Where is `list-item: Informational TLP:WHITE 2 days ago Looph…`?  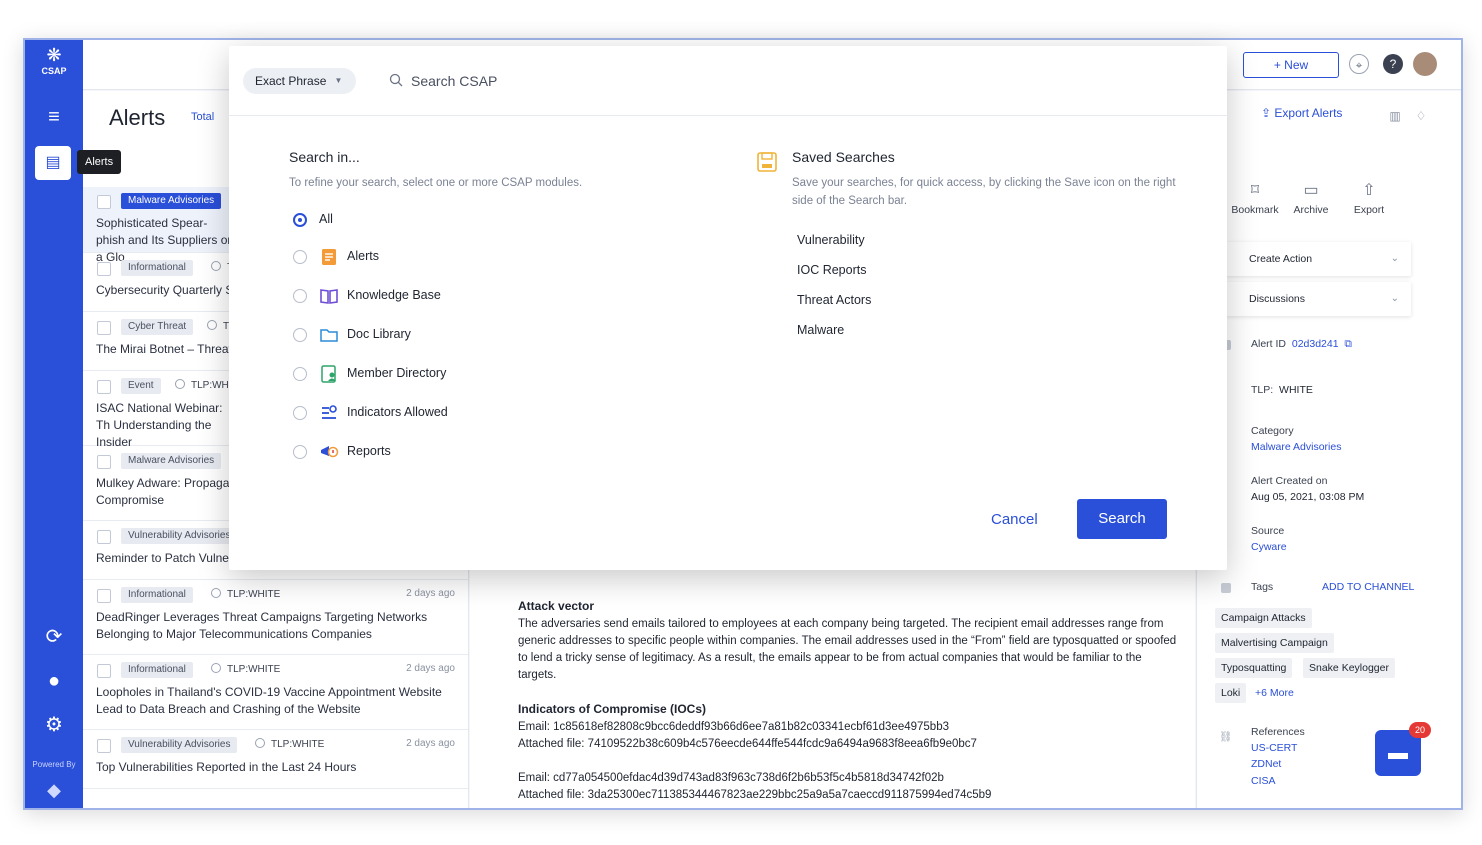
list-item: Informational TLP:WHITE 2 days ago Looph… is located at coordinates (276, 693).